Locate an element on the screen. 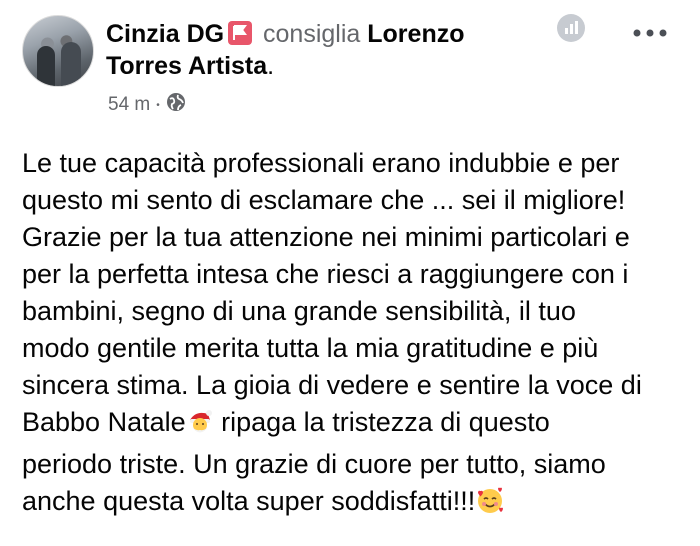 This screenshot has width=700, height=546. recommend-verb: consiglia is located at coordinates (312, 34).